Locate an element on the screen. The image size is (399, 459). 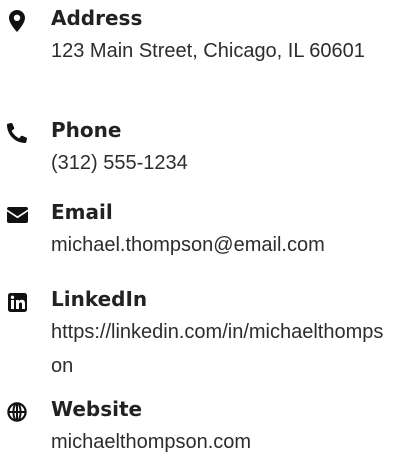
email-value: michael.thompson@email.com is located at coordinates (221, 245).